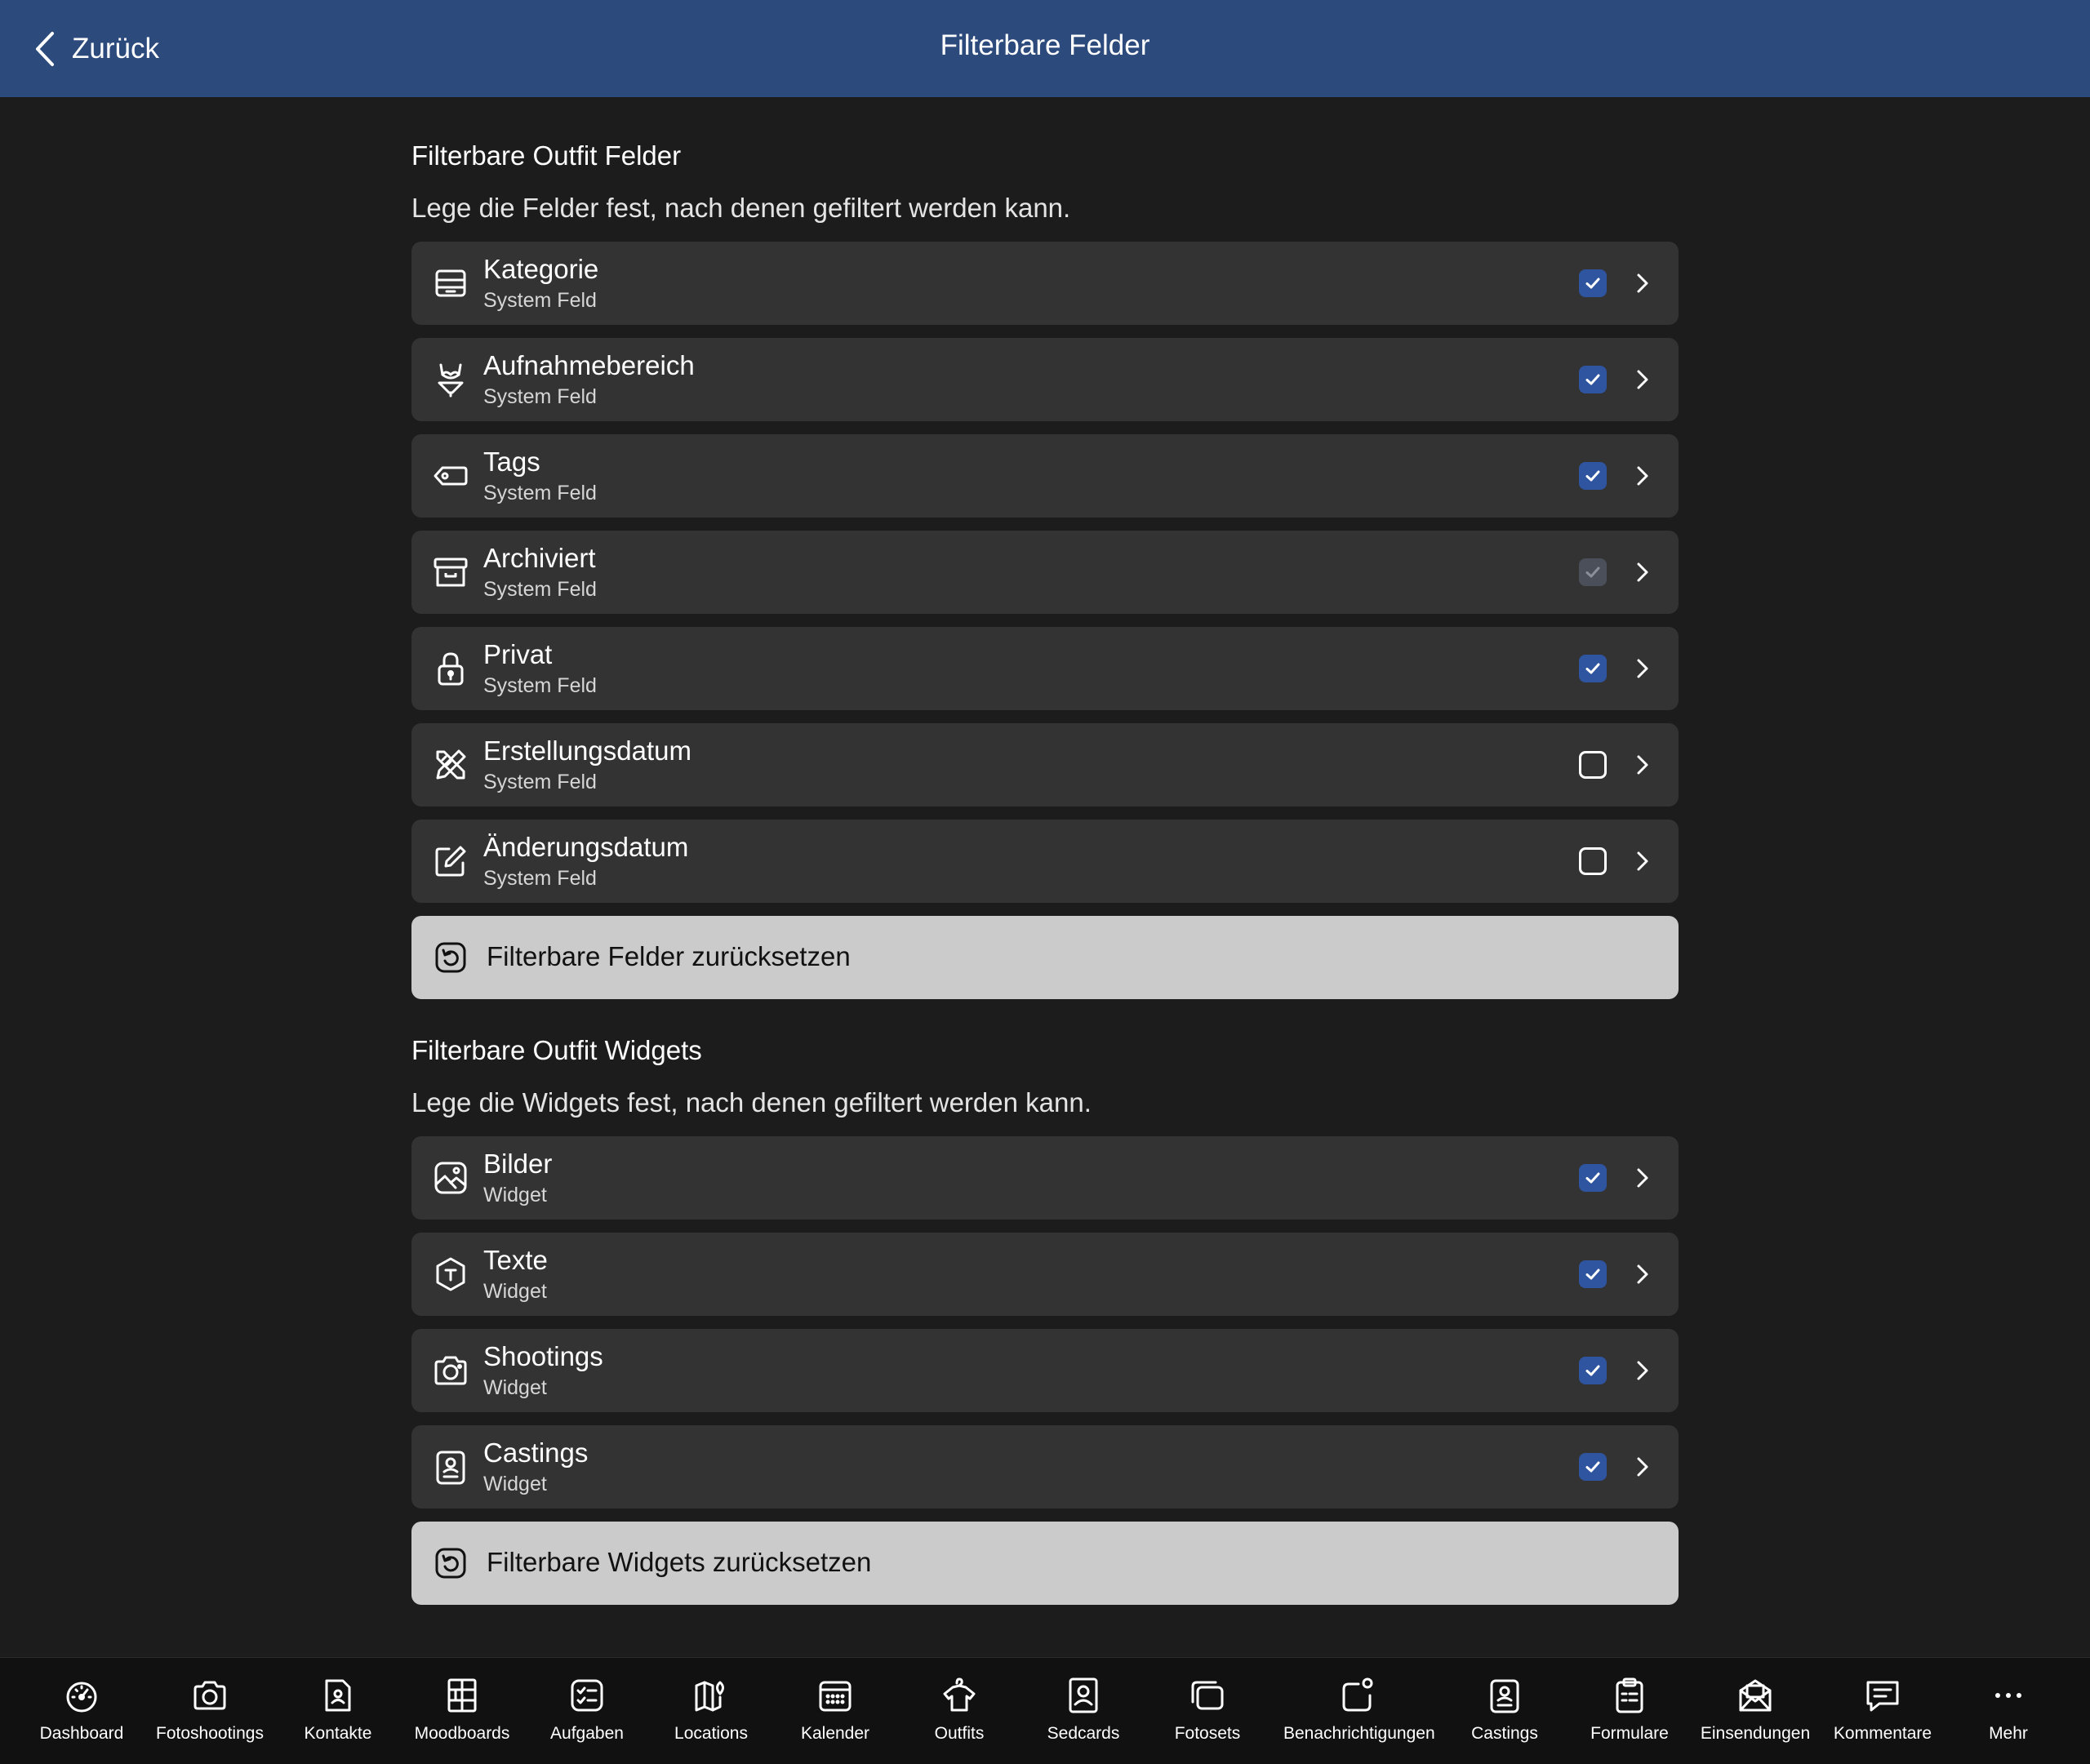  What do you see at coordinates (589, 365) in the screenshot?
I see `field-title: Aufnahmebereich` at bounding box center [589, 365].